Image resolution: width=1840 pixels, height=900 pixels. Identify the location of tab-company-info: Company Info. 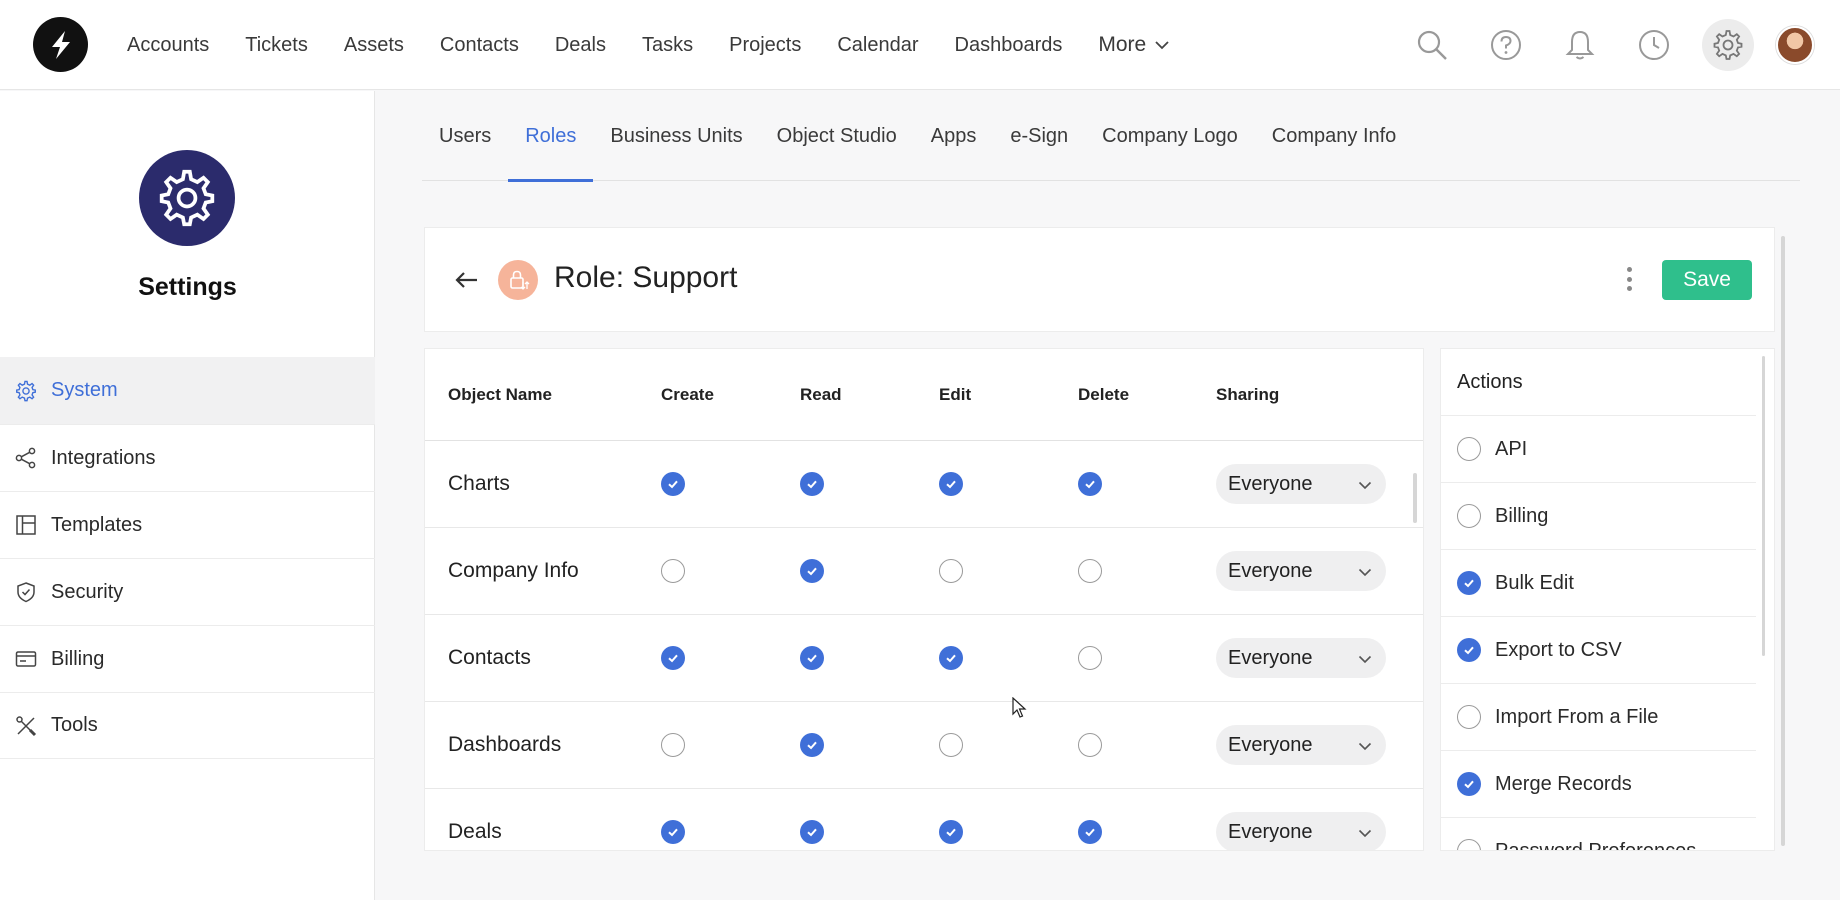
(1334, 136).